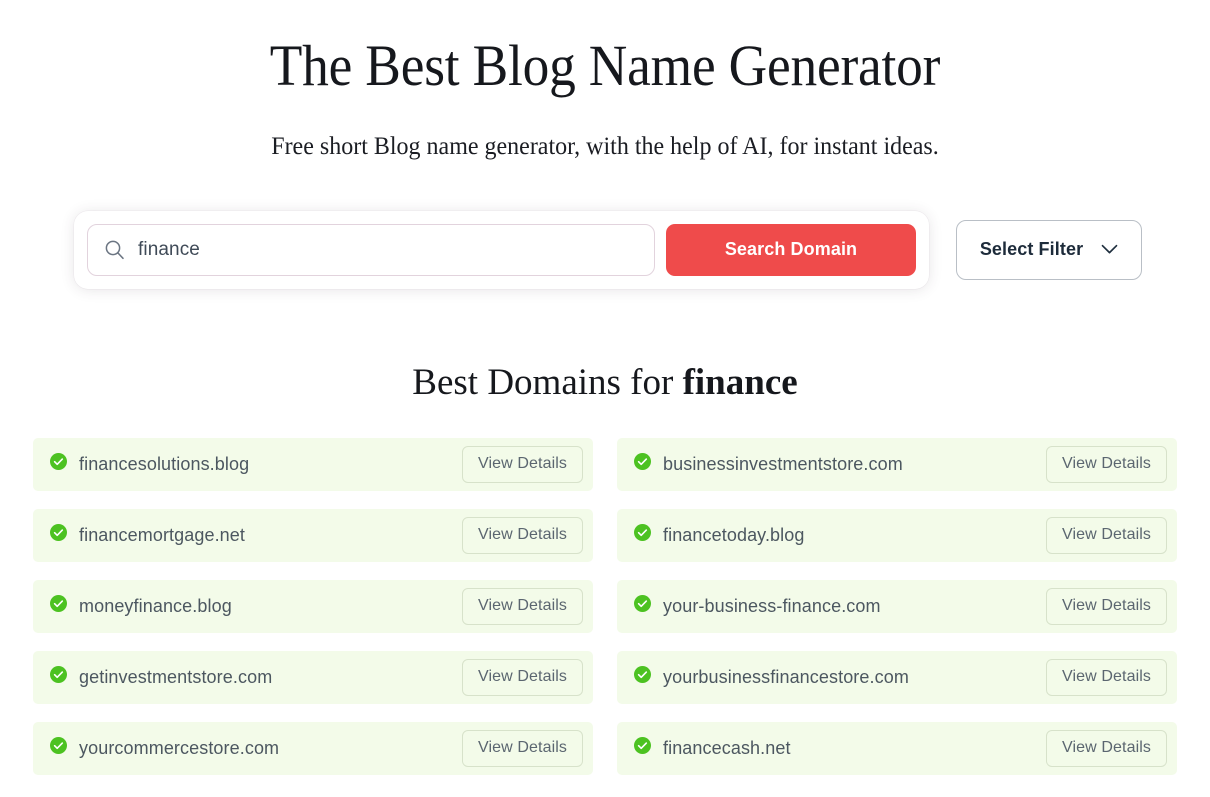 The height and width of the screenshot is (797, 1210). What do you see at coordinates (176, 676) in the screenshot?
I see `domain-name: getinvestmentstore.com` at bounding box center [176, 676].